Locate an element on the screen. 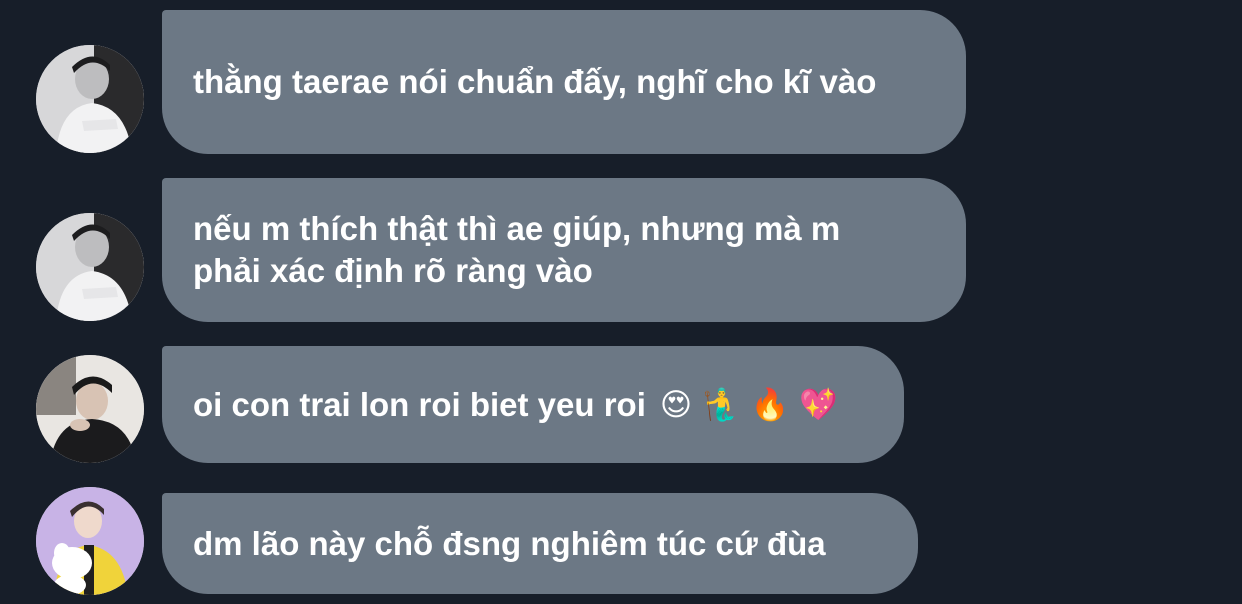 This screenshot has width=1242, height=604. message-text: dm lão này chỗ đsng nghiêm túc cứ đùa is located at coordinates (509, 543).